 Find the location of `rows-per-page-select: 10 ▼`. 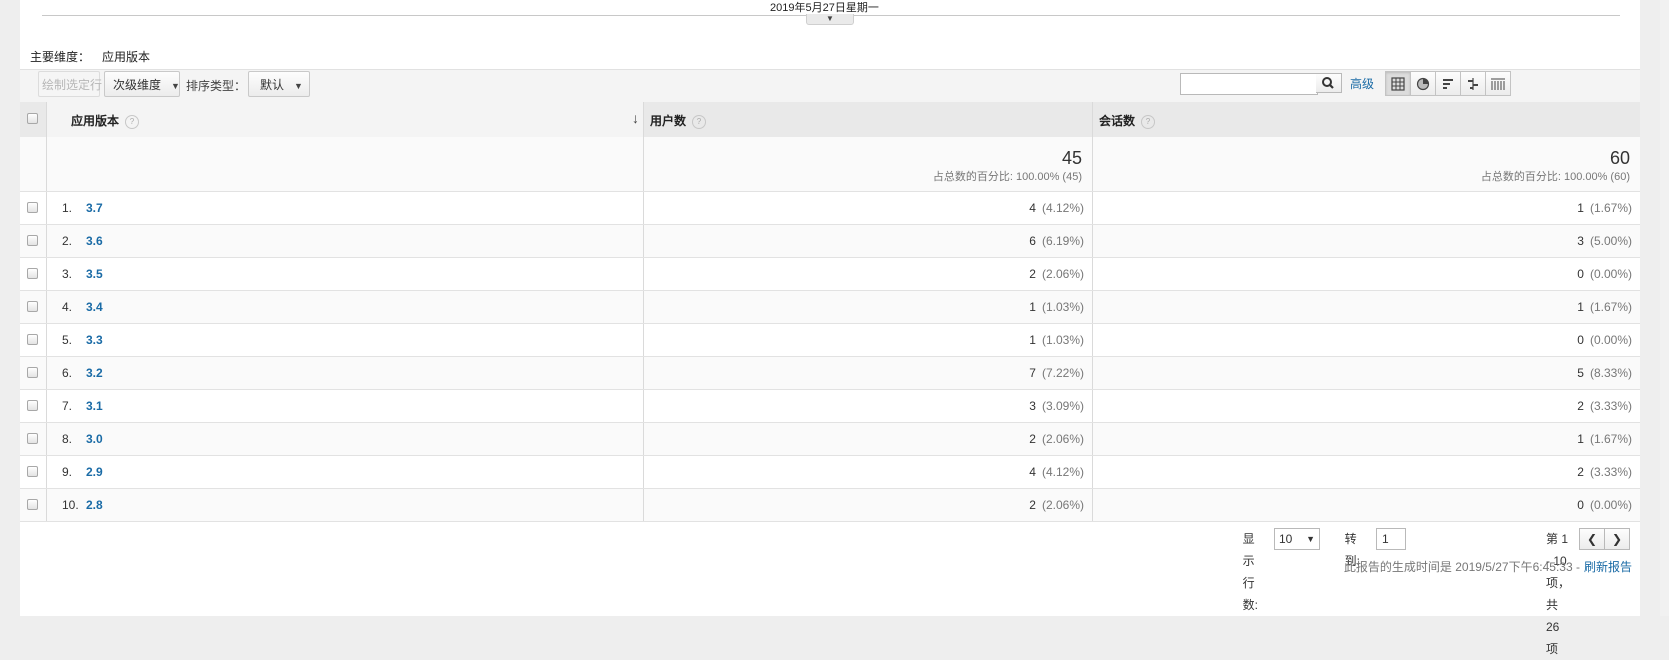

rows-per-page-select: 10 ▼ is located at coordinates (1297, 539).